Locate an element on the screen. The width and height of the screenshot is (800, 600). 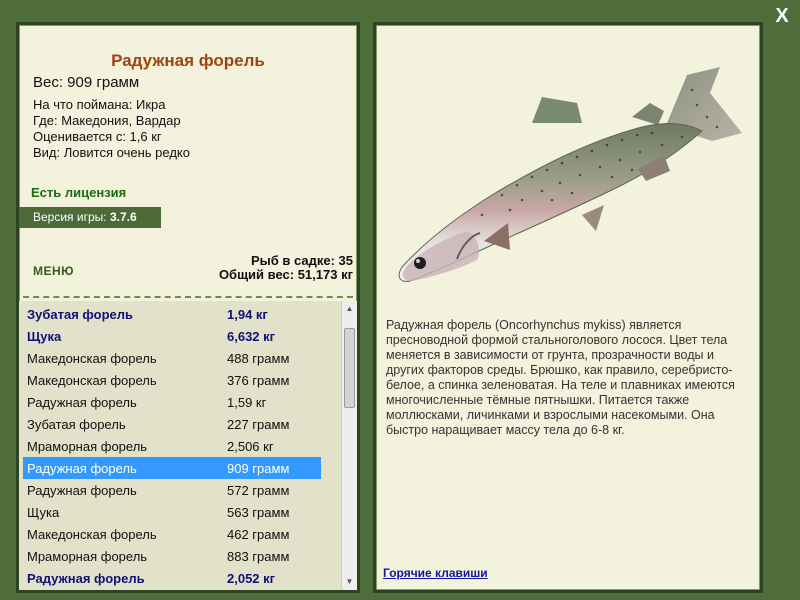
keepnet-totals: Рыб в садке: 35 Общий вес: 51,173 кг is located at coordinates (286, 268).